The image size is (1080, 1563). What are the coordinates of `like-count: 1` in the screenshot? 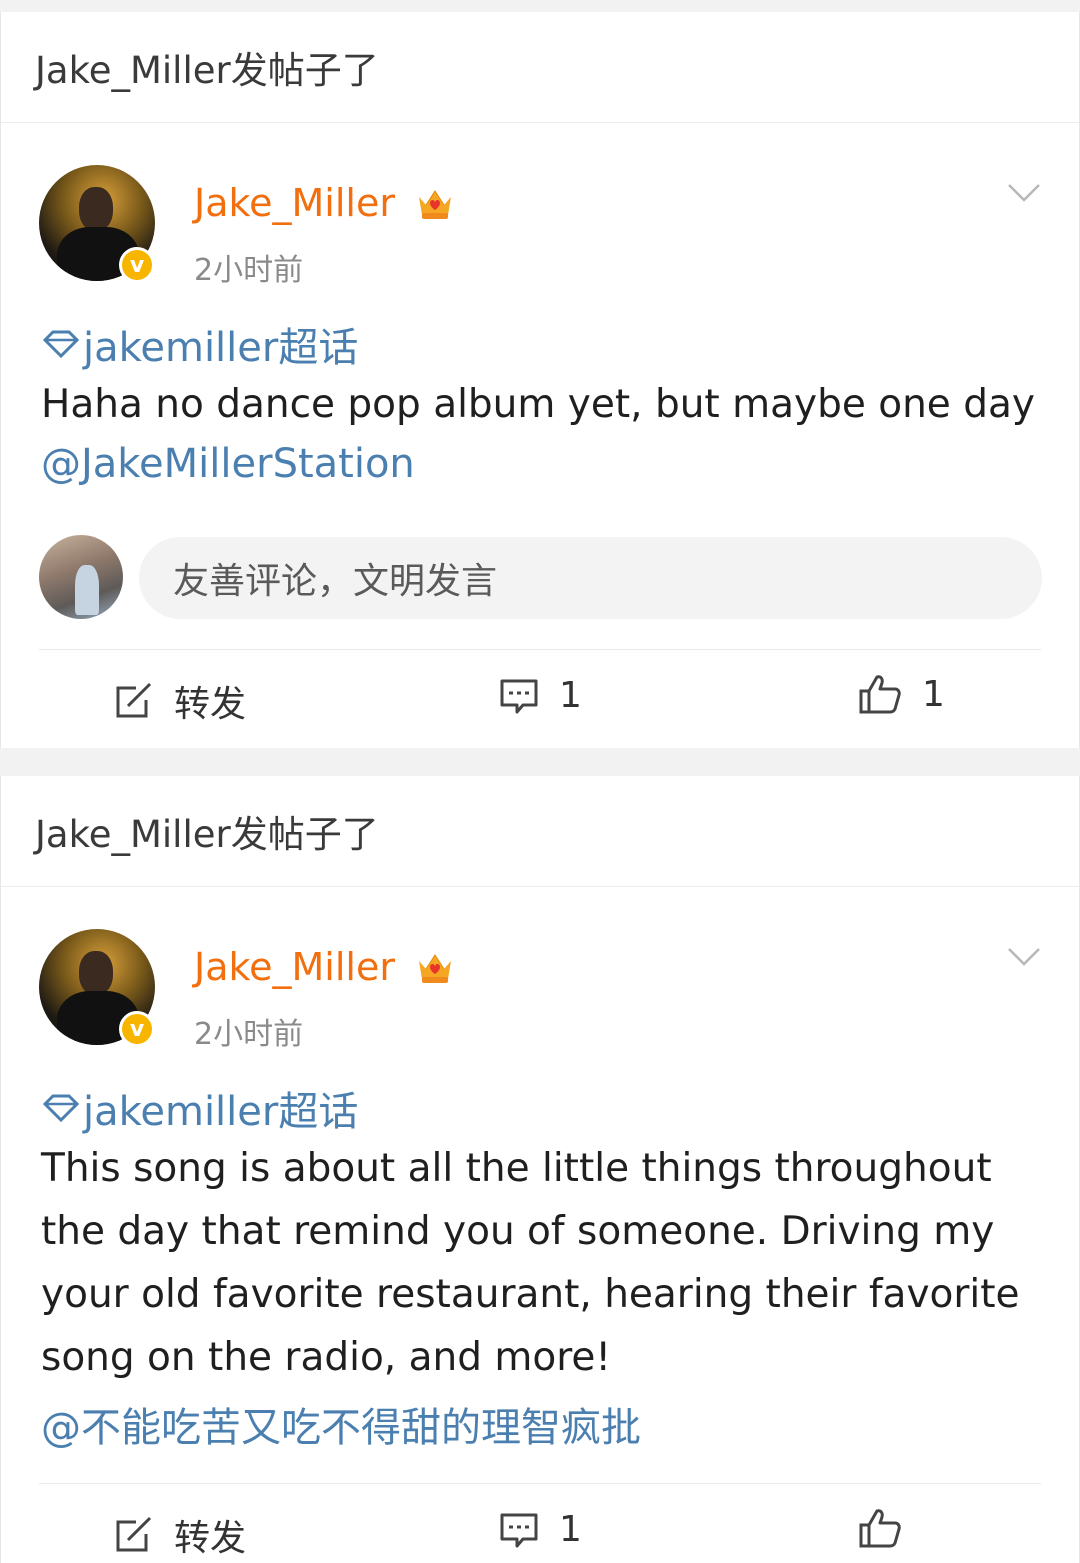 It's located at (933, 694).